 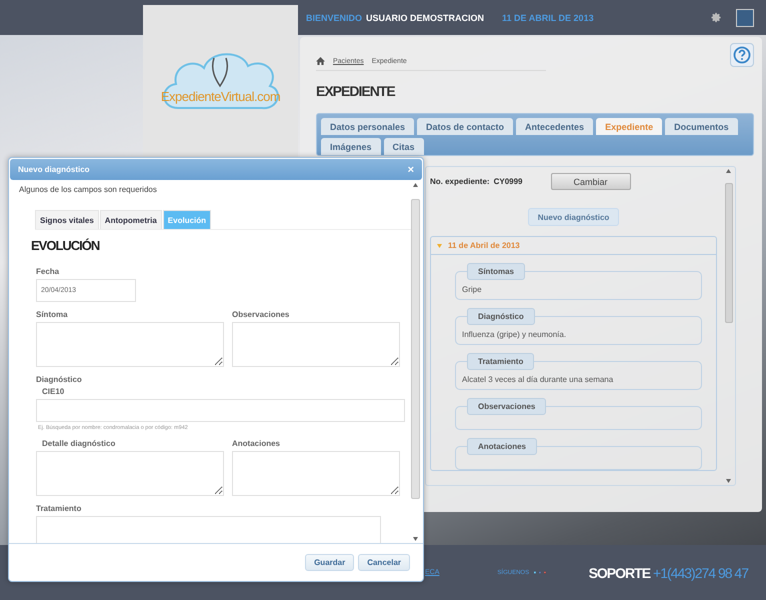 I want to click on tab: Imágenes, so click(x=351, y=146).